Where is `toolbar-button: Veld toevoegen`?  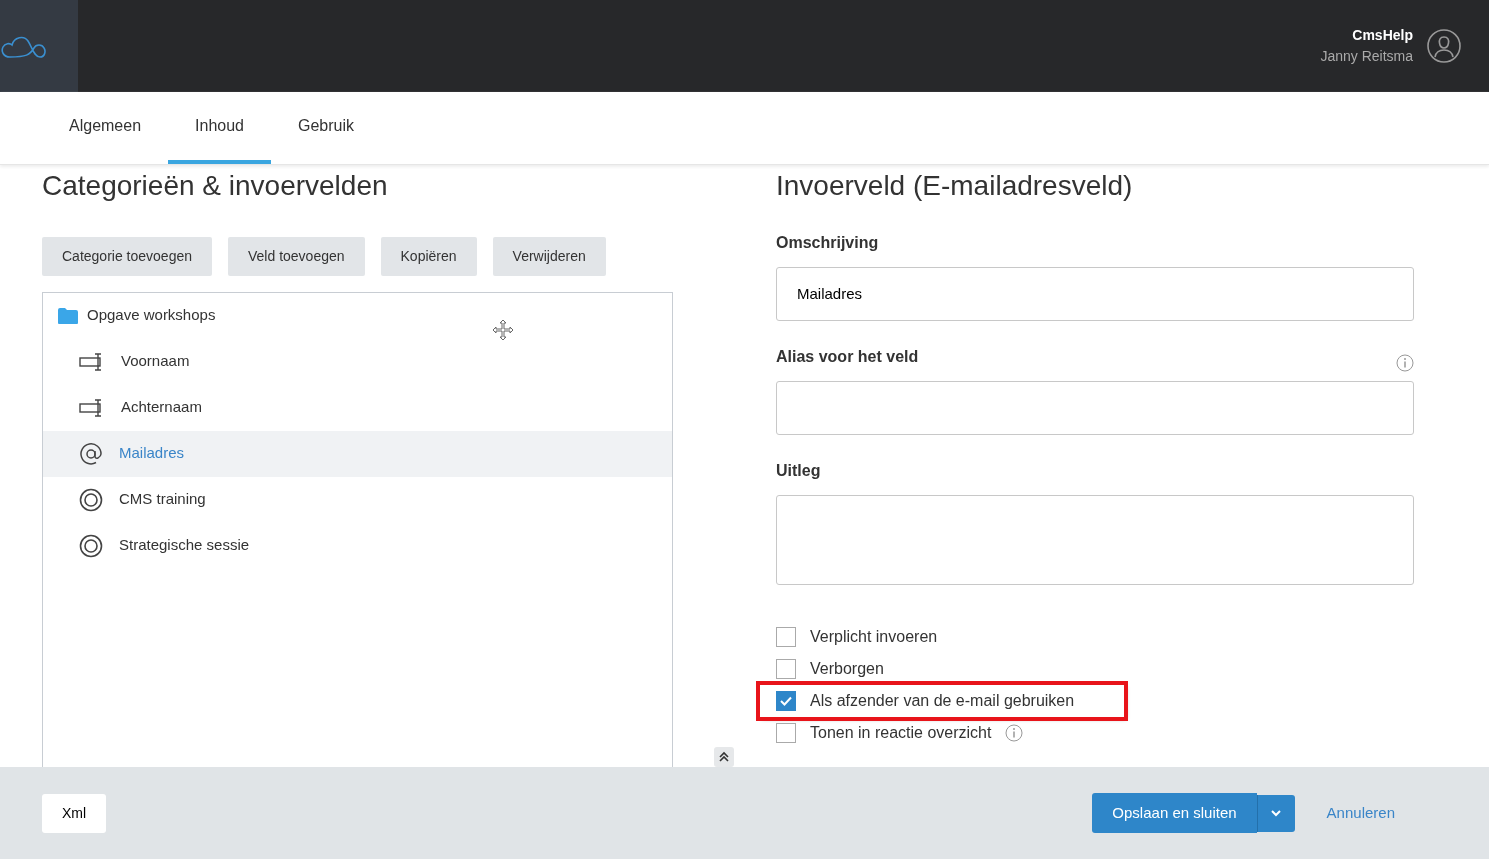 toolbar-button: Veld toevoegen is located at coordinates (296, 256).